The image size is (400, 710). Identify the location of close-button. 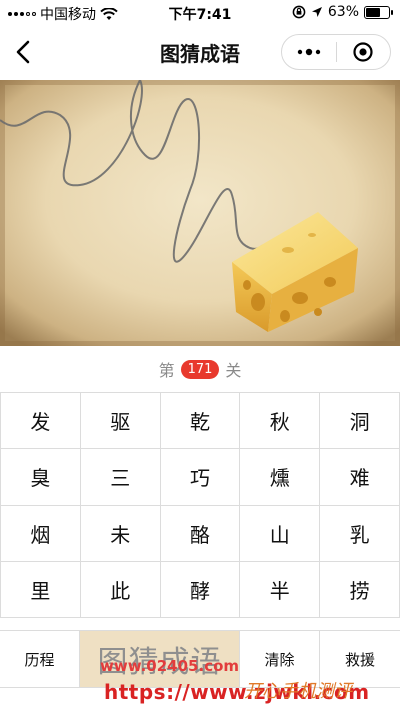
(364, 52).